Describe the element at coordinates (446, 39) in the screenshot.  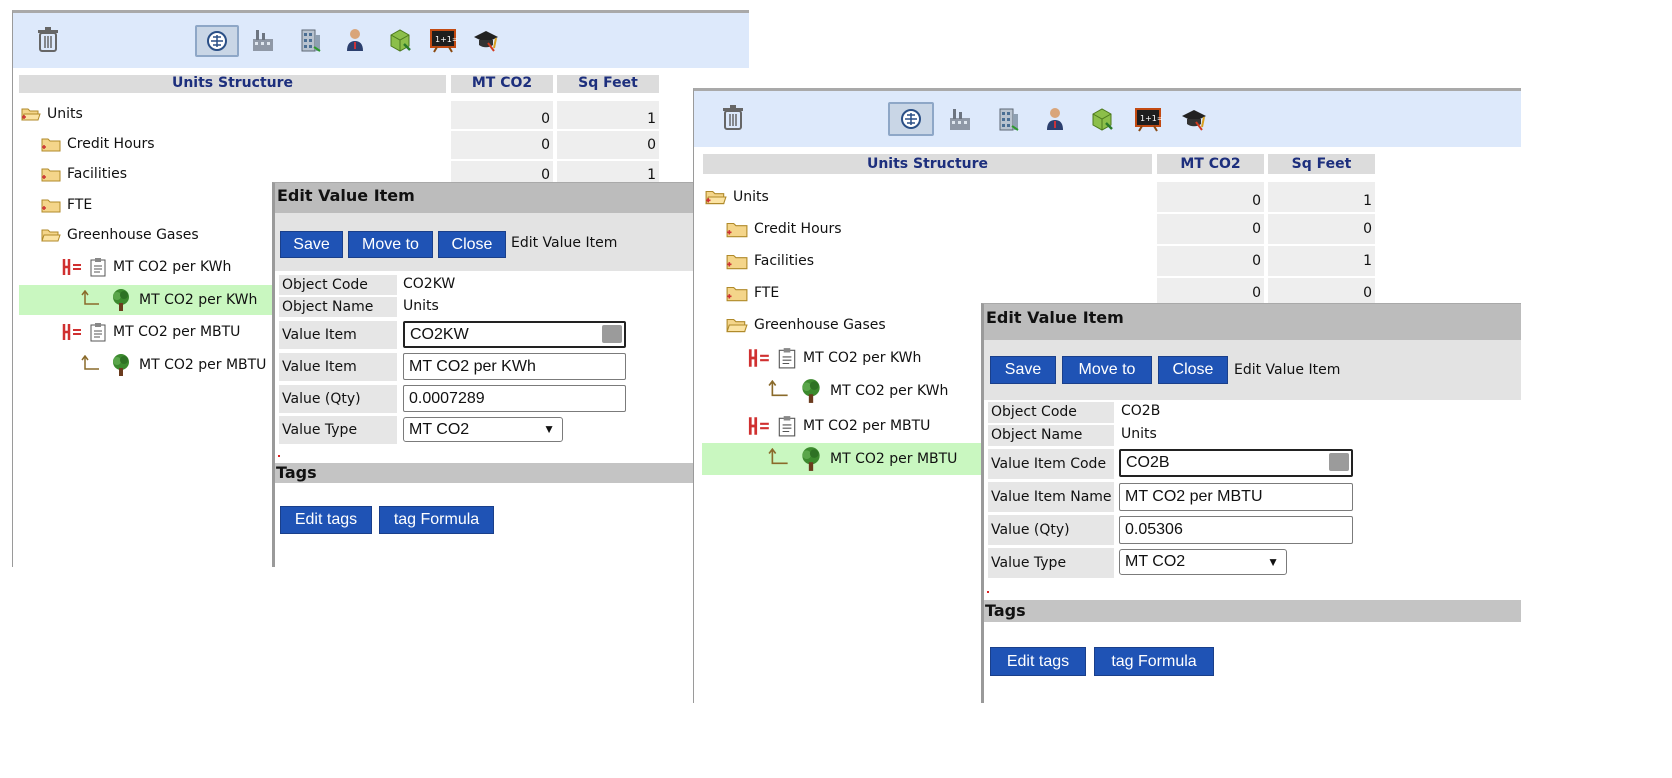
I see `svg-text: 1+1=2` at that location.